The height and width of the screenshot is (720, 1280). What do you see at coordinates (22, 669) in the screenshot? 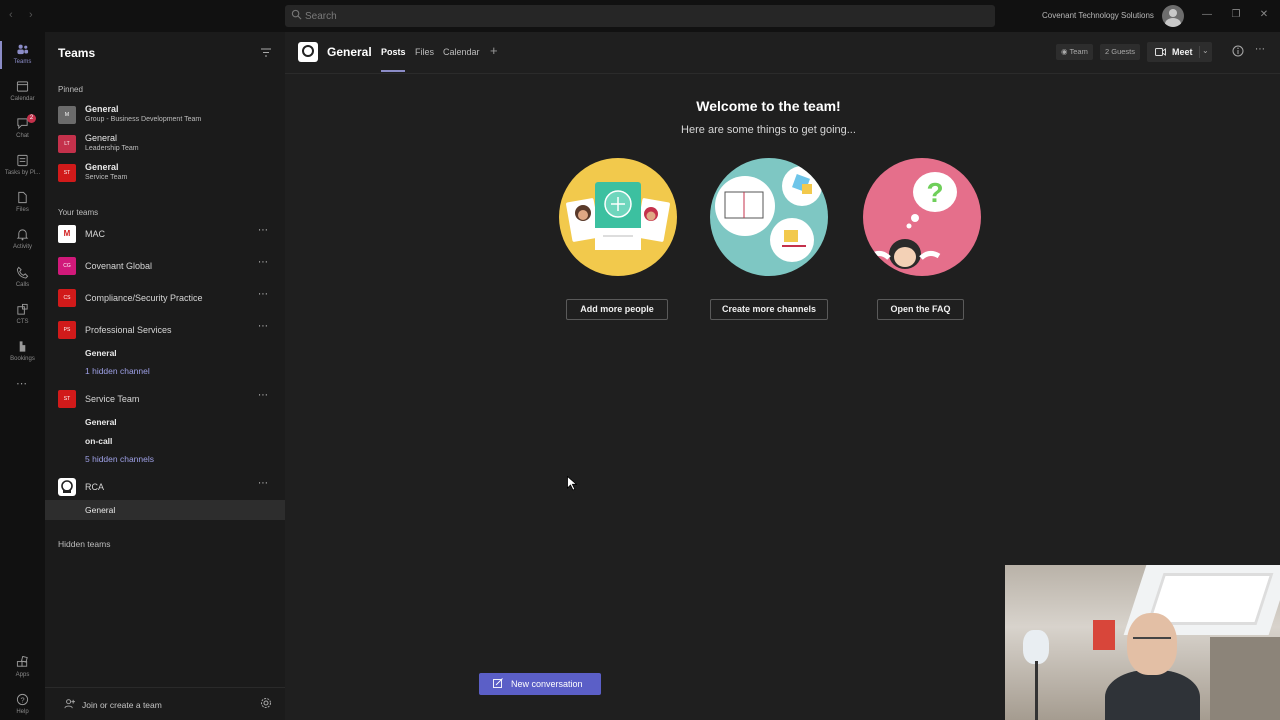
I see `rail-item-apps: Apps` at bounding box center [22, 669].